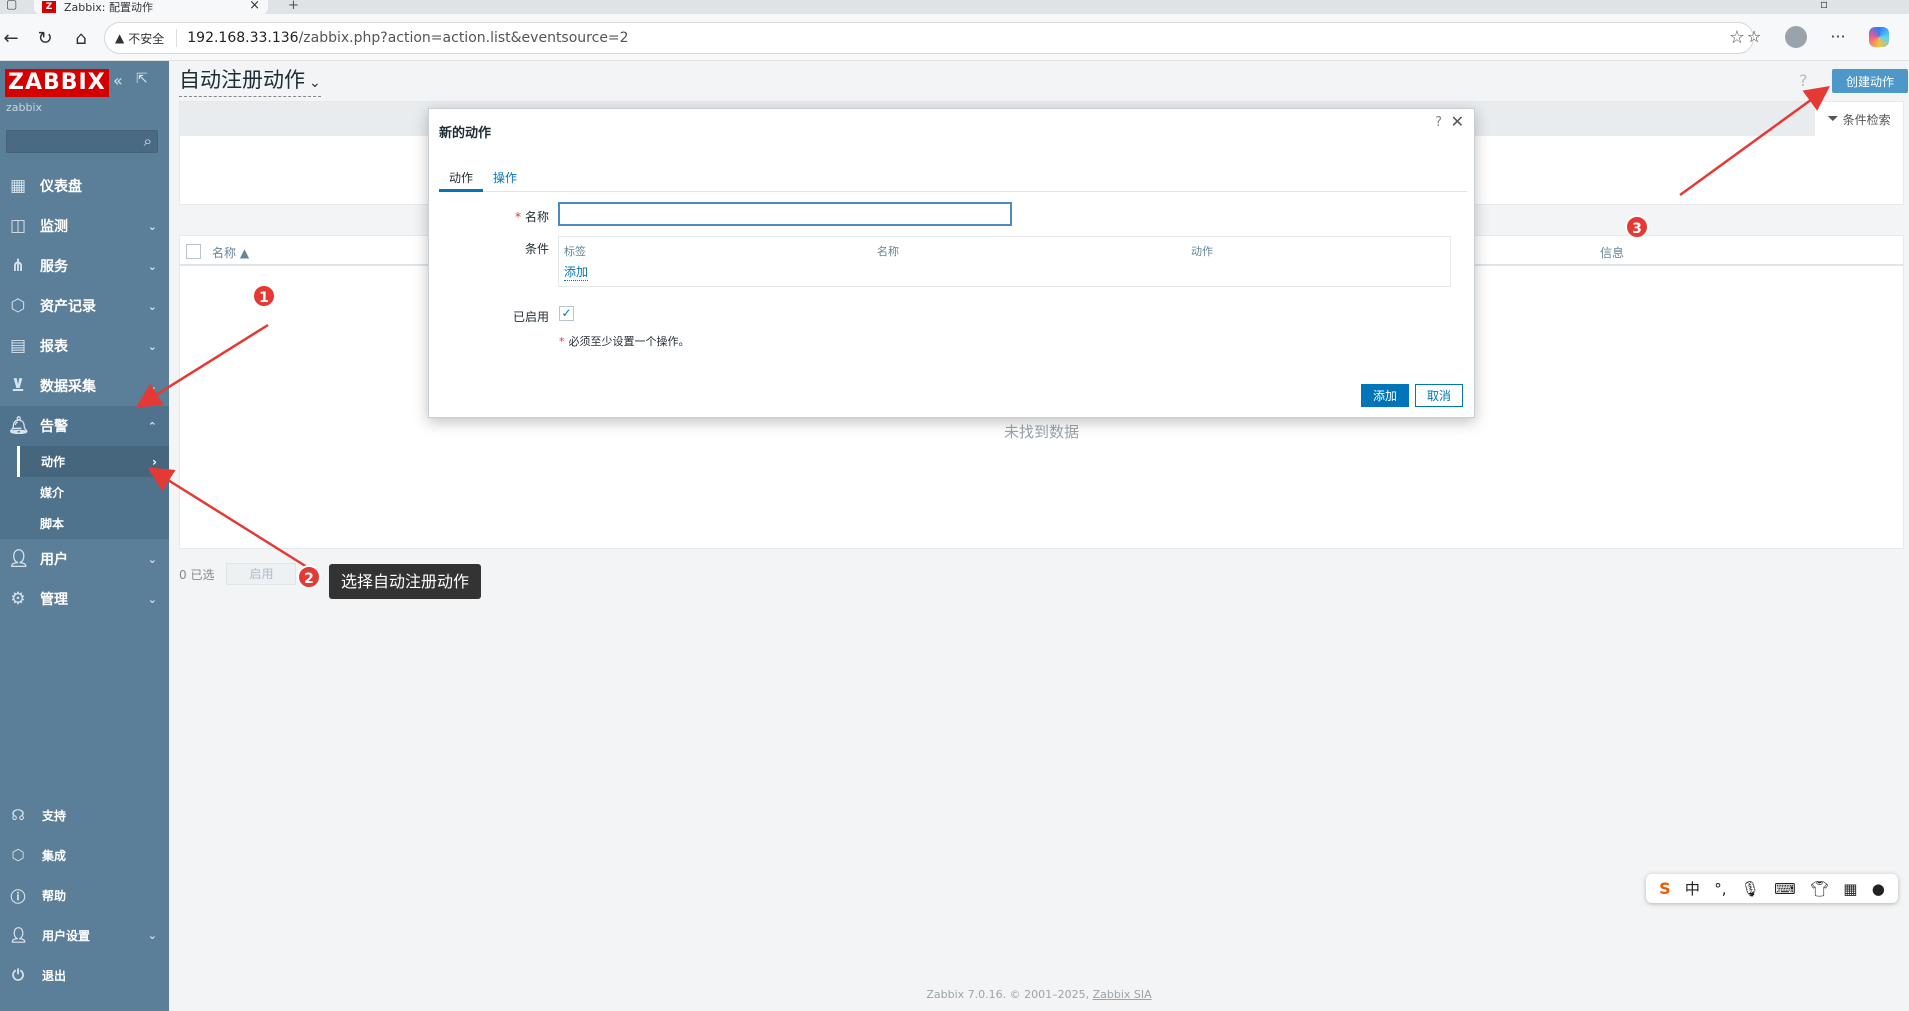 This screenshot has width=1909, height=1011. Describe the element at coordinates (1665, 888) in the screenshot. I see `sogou-logo-icon: S` at that location.